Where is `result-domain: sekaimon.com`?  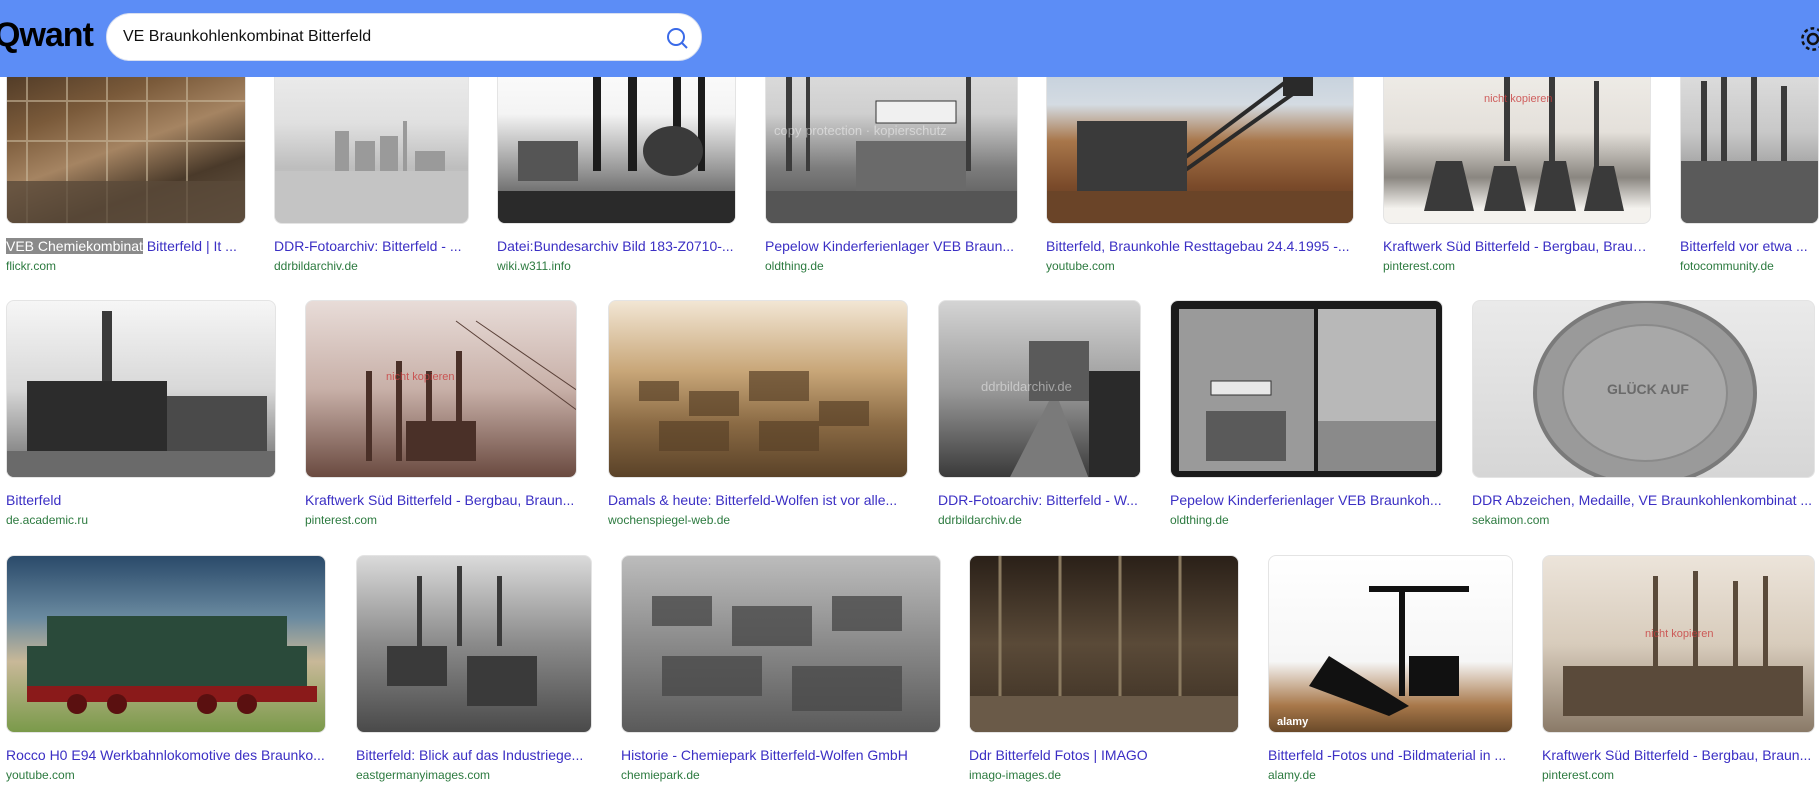
result-domain: sekaimon.com is located at coordinates (1511, 520).